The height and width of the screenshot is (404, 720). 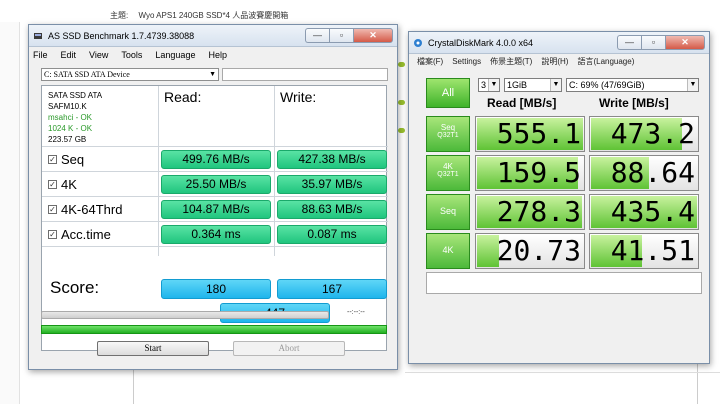 I want to click on menu-help: 說明(H), so click(x=554, y=61).